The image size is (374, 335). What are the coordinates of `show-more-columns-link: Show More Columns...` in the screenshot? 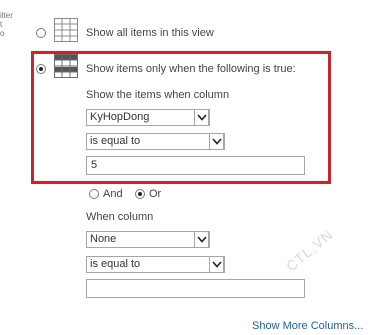 It's located at (307, 326).